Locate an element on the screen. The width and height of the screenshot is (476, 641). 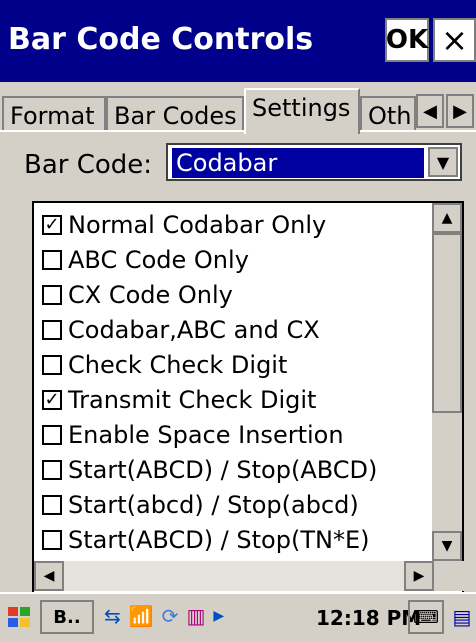
bar-code-selected-value: Codabar is located at coordinates (298, 163).